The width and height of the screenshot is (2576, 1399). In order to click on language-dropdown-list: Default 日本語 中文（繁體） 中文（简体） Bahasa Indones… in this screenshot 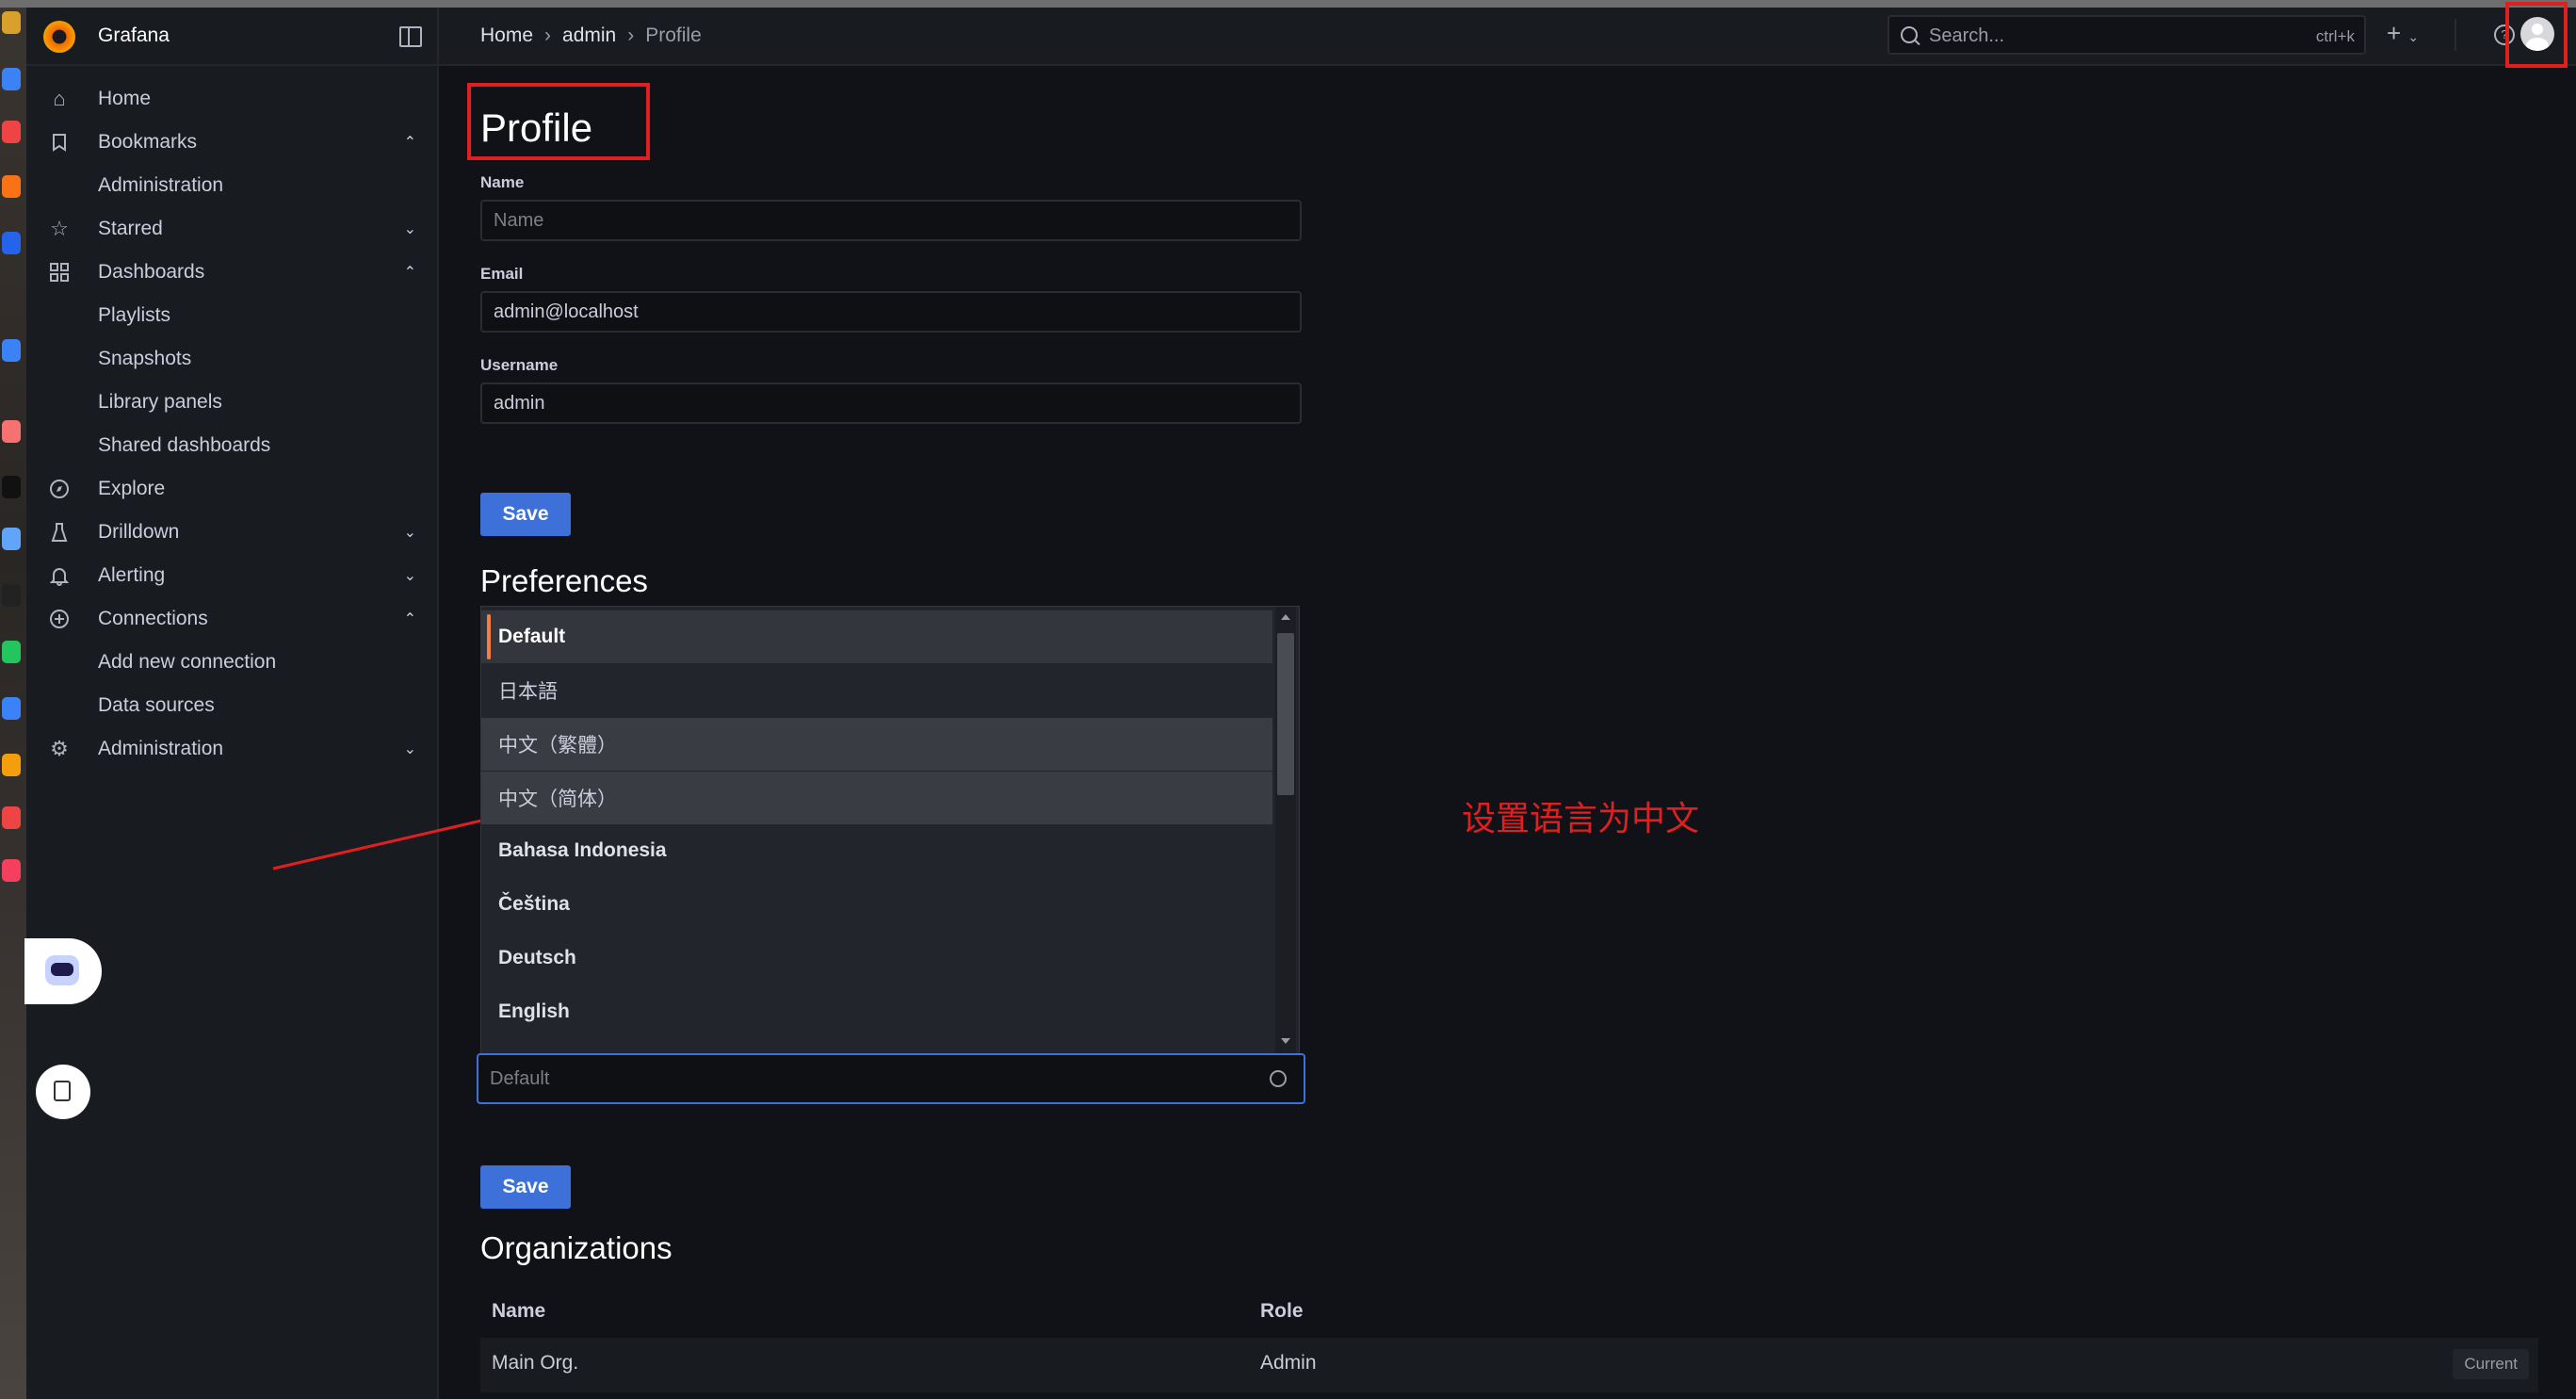, I will do `click(890, 830)`.